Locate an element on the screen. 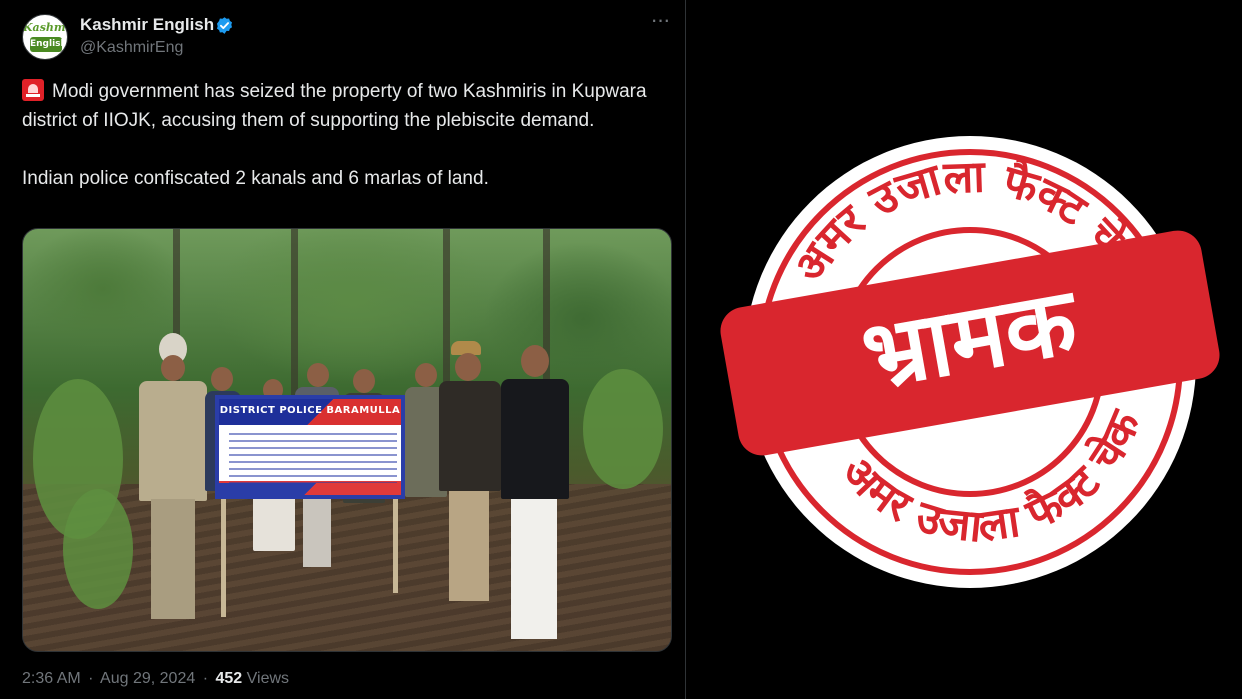  avatar-logo-text-top: Kashmir is located at coordinates (45, 27).